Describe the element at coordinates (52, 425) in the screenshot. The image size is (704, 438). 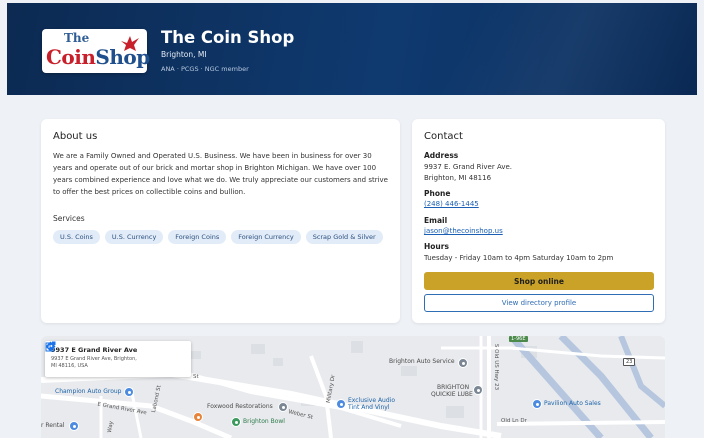
I see `place-rental: r Rental` at that location.